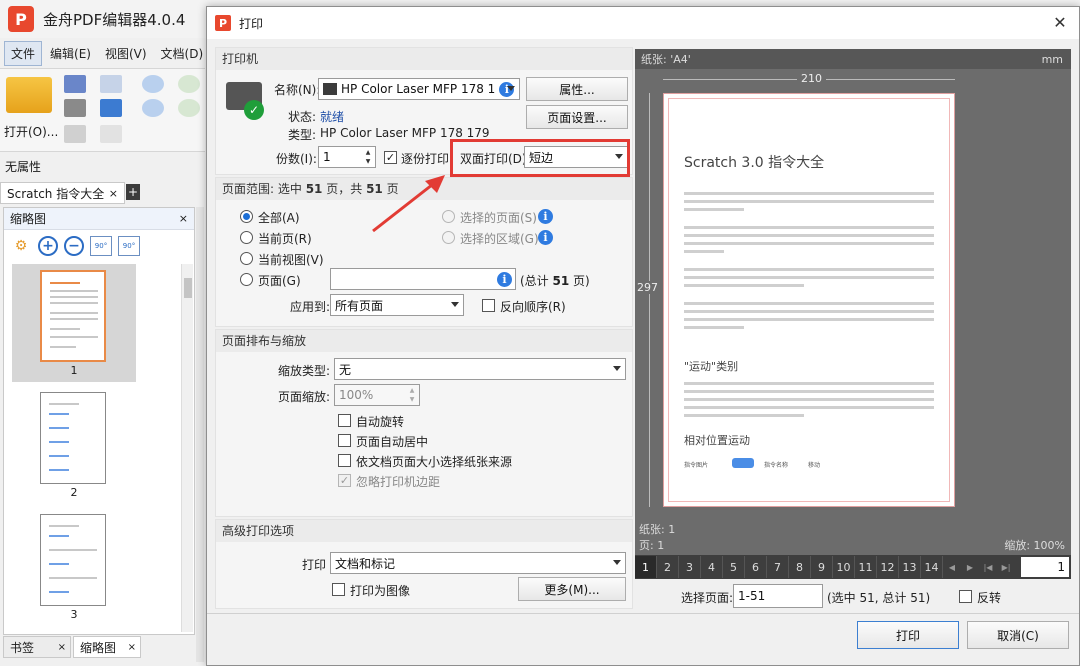 This screenshot has height=666, width=1080. What do you see at coordinates (952, 567) in the screenshot?
I see `prev-page-icon: ◀` at bounding box center [952, 567].